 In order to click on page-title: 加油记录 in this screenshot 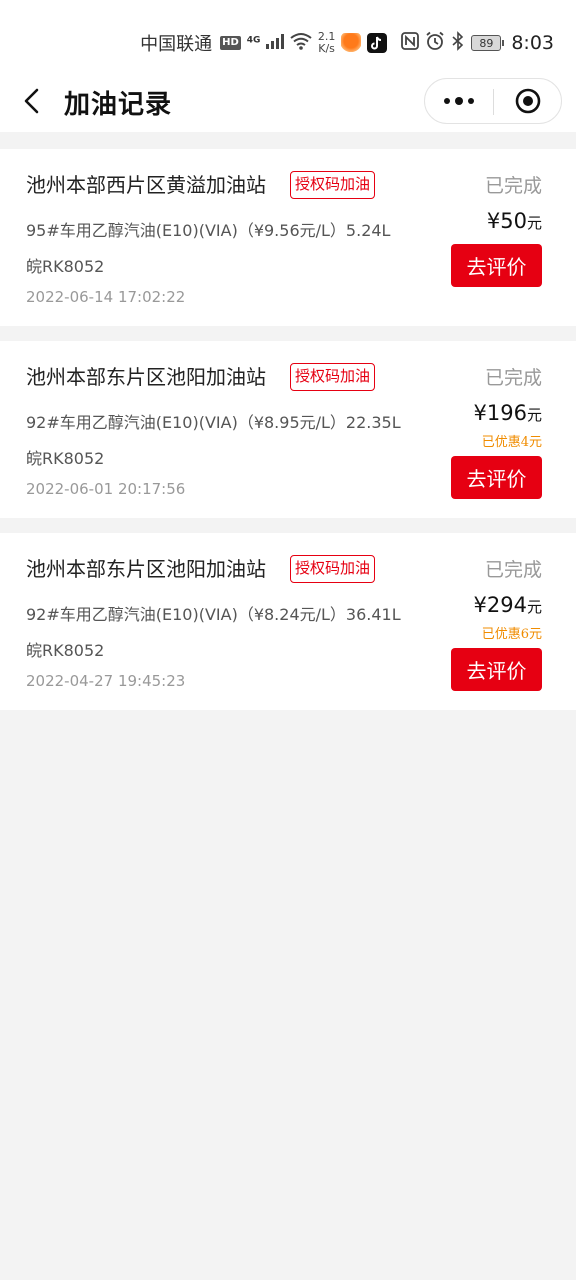, I will do `click(118, 105)`.